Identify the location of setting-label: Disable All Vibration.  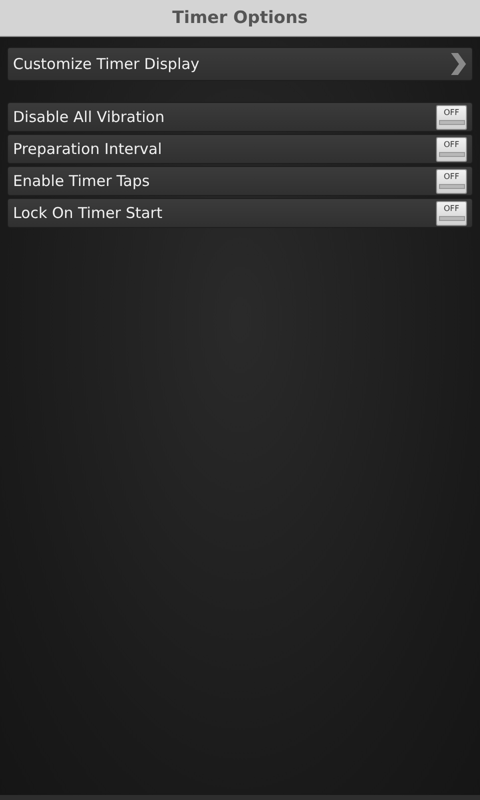
(88, 117).